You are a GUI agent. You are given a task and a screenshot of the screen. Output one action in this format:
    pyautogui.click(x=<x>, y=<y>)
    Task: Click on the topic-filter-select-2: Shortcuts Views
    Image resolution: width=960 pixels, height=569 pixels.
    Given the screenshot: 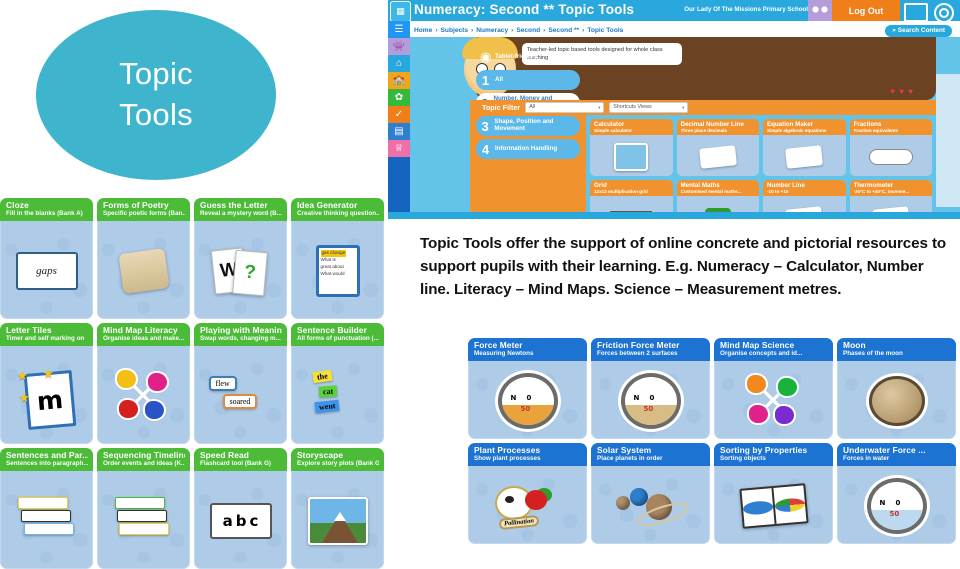 What is the action you would take?
    pyautogui.click(x=649, y=107)
    